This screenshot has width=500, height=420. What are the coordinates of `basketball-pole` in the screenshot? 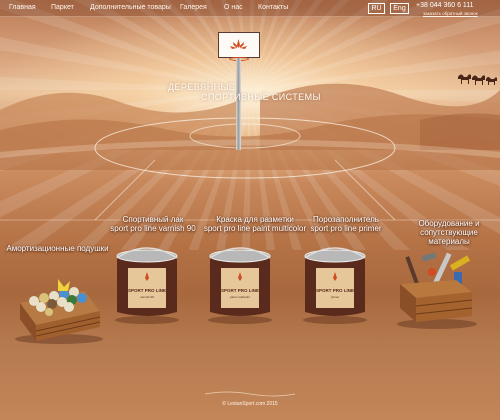 It's located at (238, 104).